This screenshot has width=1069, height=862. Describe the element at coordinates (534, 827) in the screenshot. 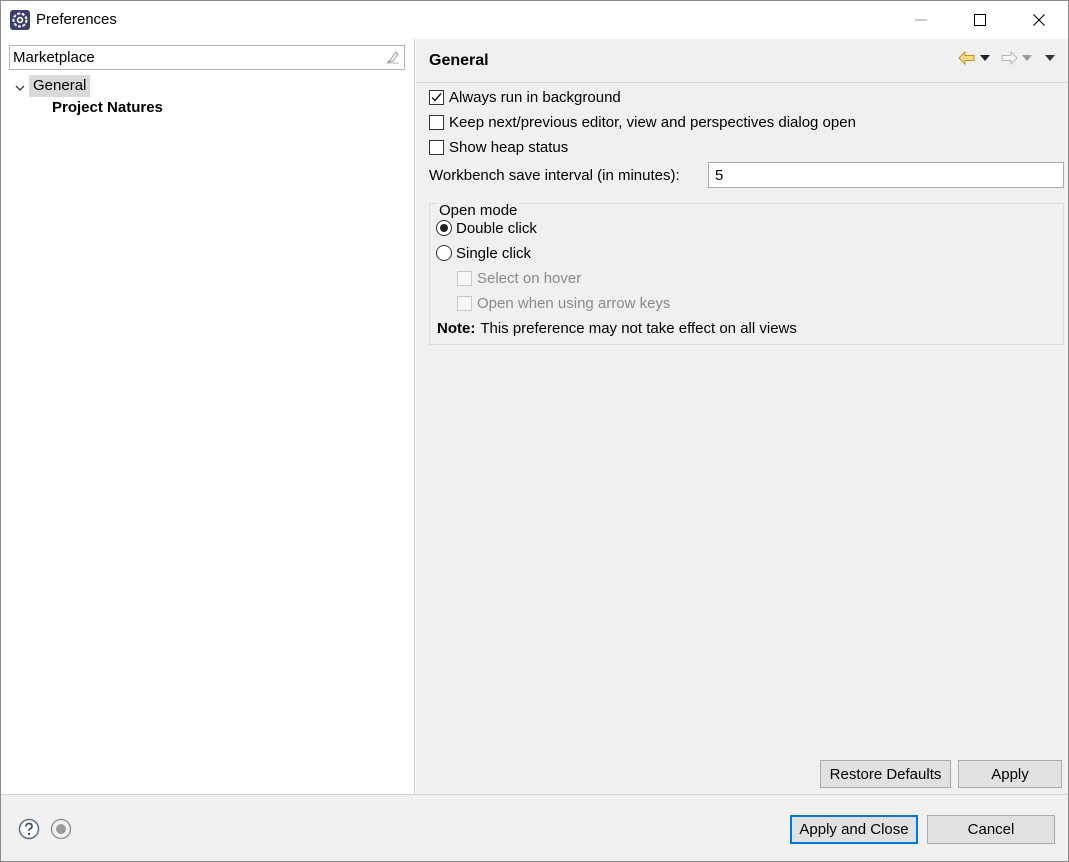

I see `dialog-button-bar: Apply and Close Cancel` at that location.